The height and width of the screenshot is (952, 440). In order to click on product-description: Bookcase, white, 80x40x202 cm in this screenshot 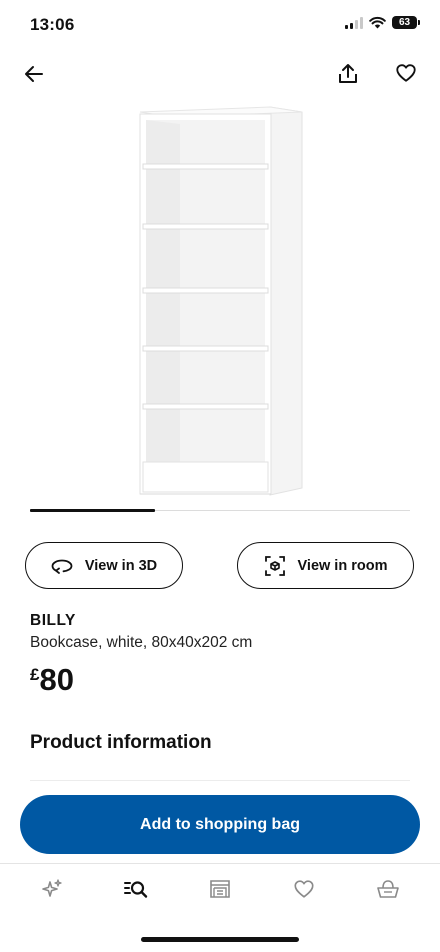, I will do `click(141, 642)`.